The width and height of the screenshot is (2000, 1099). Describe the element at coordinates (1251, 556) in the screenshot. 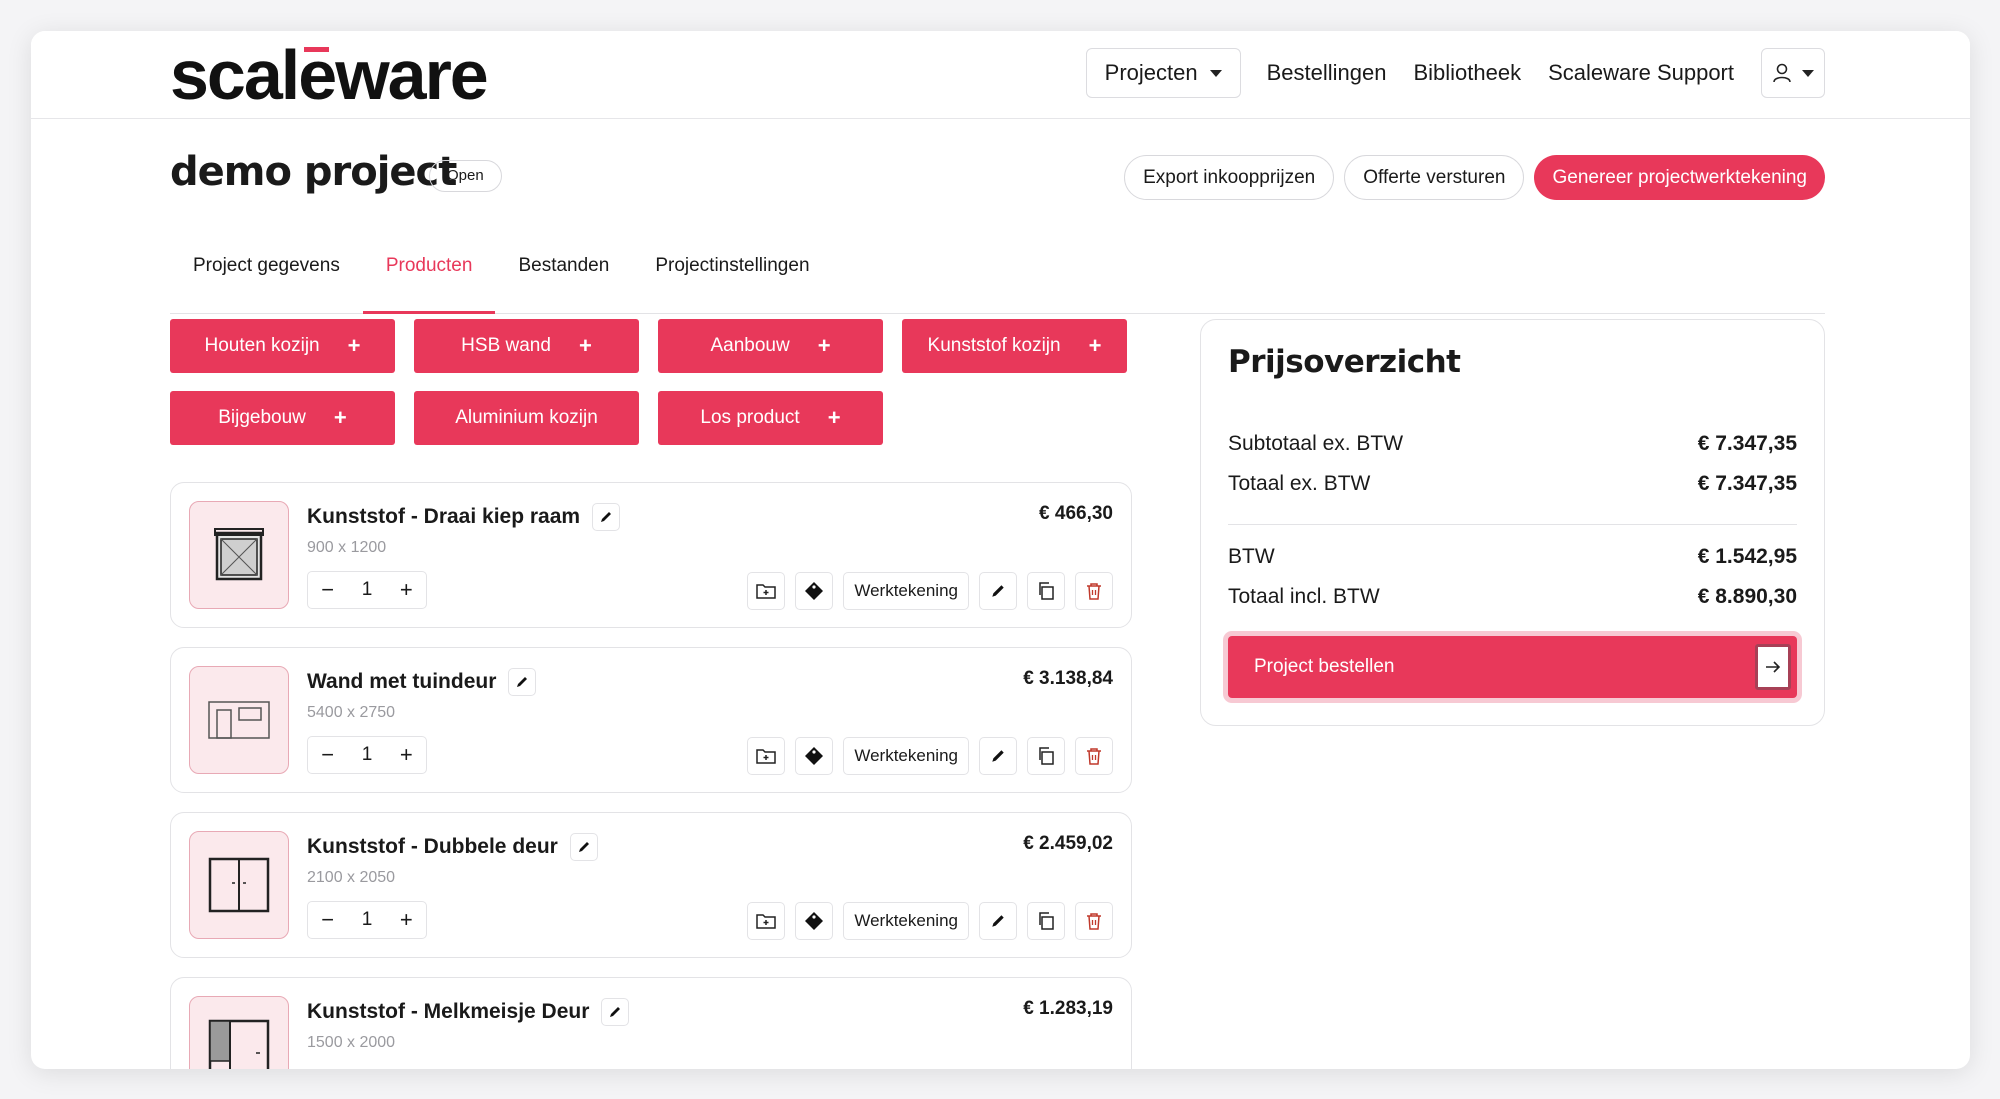

I see `vat-label: BTW` at that location.